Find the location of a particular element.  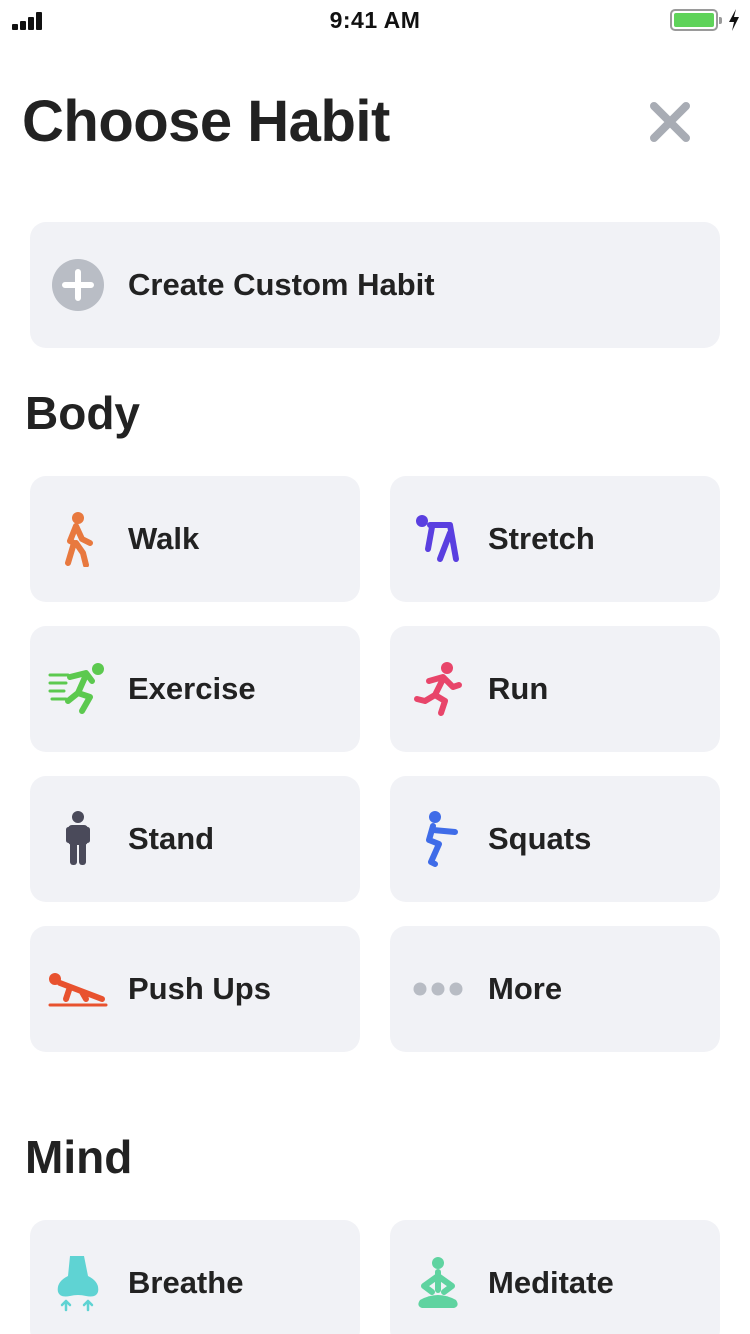

close-icon is located at coordinates (670, 122).